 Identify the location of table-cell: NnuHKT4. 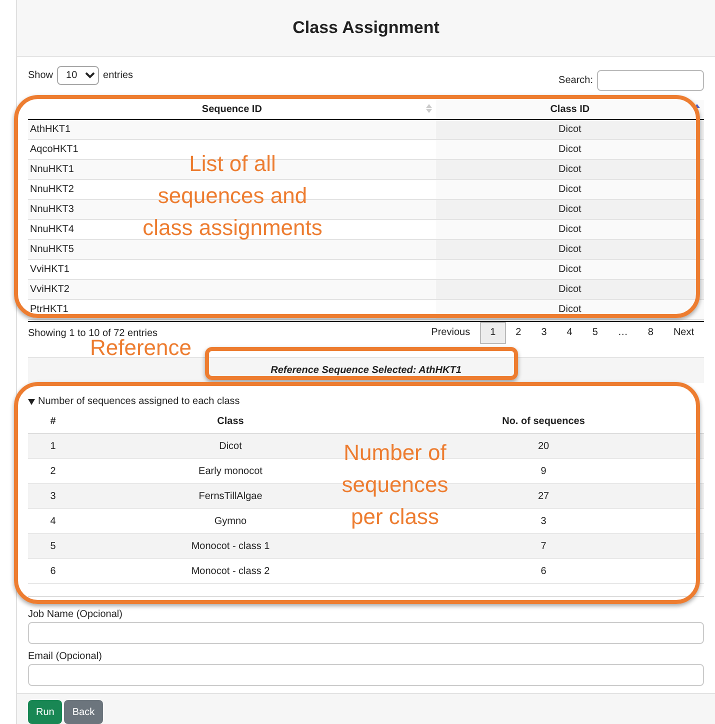
(52, 229).